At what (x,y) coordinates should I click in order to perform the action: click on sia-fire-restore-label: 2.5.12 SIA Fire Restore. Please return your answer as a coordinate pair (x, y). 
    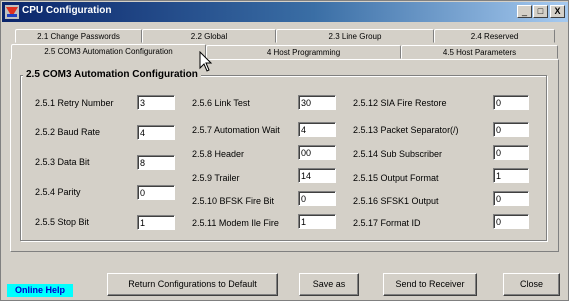
    Looking at the image, I should click on (400, 103).